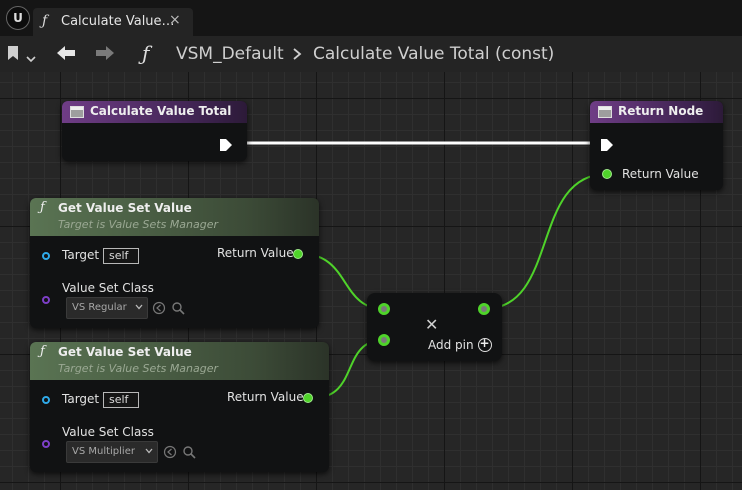 The height and width of the screenshot is (490, 742). I want to click on tab-bar: U ƒ Calculate Value… ×, so click(371, 18).